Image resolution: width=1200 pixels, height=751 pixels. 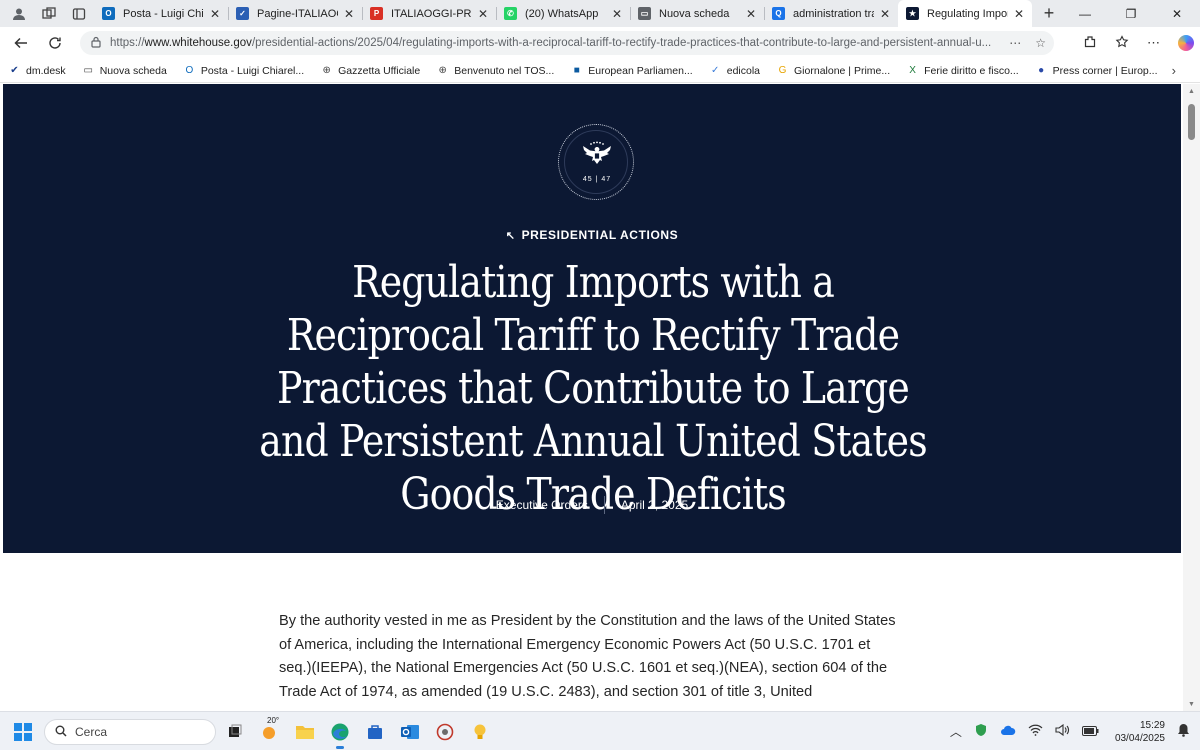 I want to click on copilot-icon, so click(x=1186, y=43).